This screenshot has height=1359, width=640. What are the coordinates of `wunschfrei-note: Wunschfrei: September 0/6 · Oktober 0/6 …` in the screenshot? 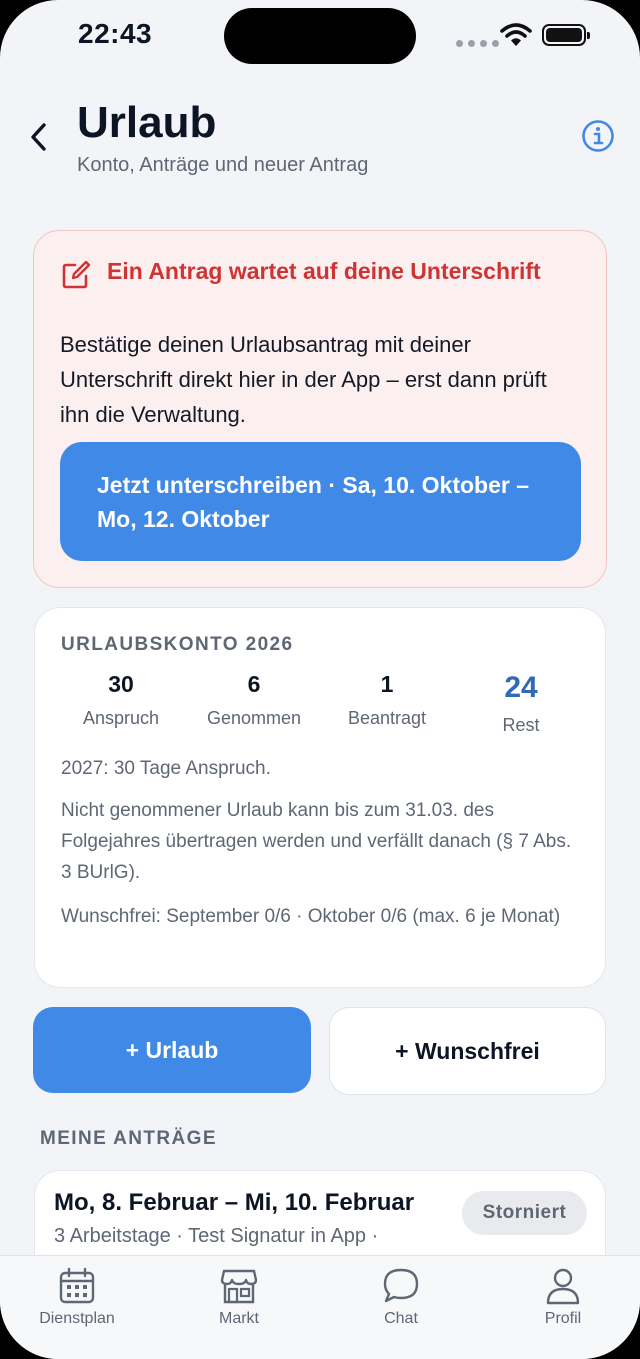 It's located at (311, 916).